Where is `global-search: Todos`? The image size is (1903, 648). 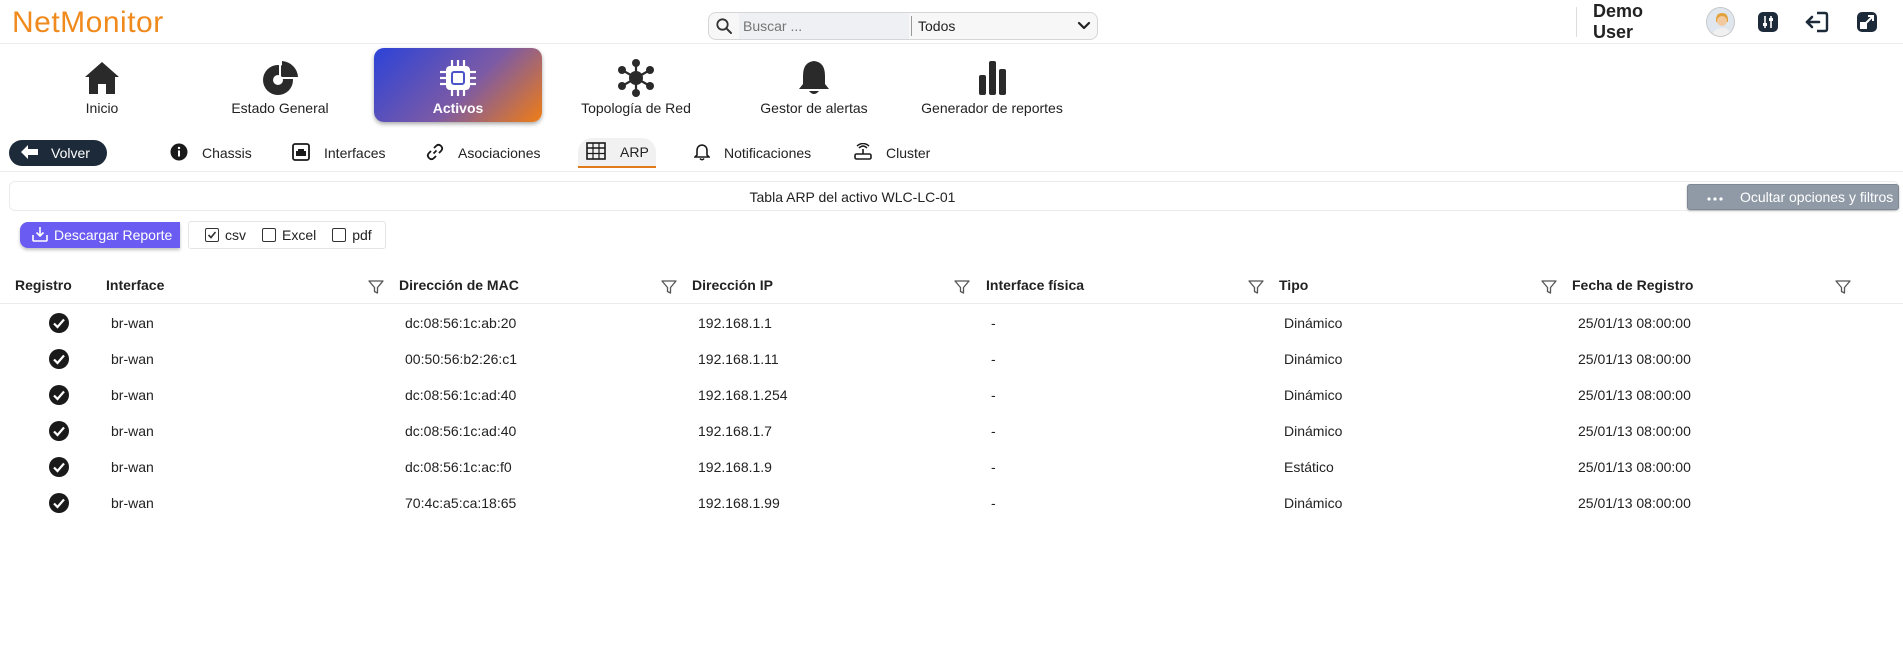 global-search: Todos is located at coordinates (903, 26).